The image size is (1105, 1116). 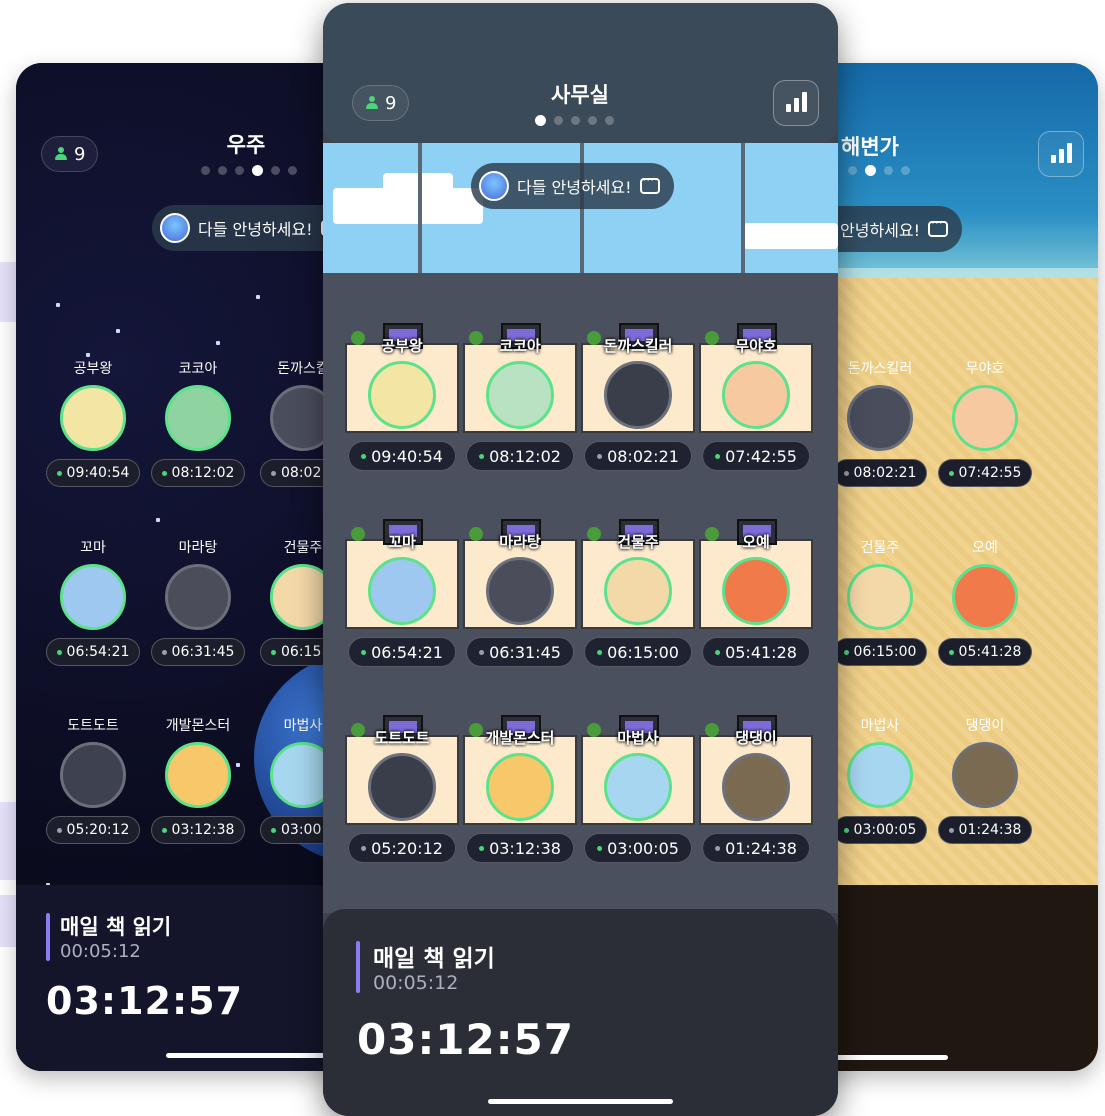 What do you see at coordinates (520, 652) in the screenshot?
I see `study-time: 06:31:45` at bounding box center [520, 652].